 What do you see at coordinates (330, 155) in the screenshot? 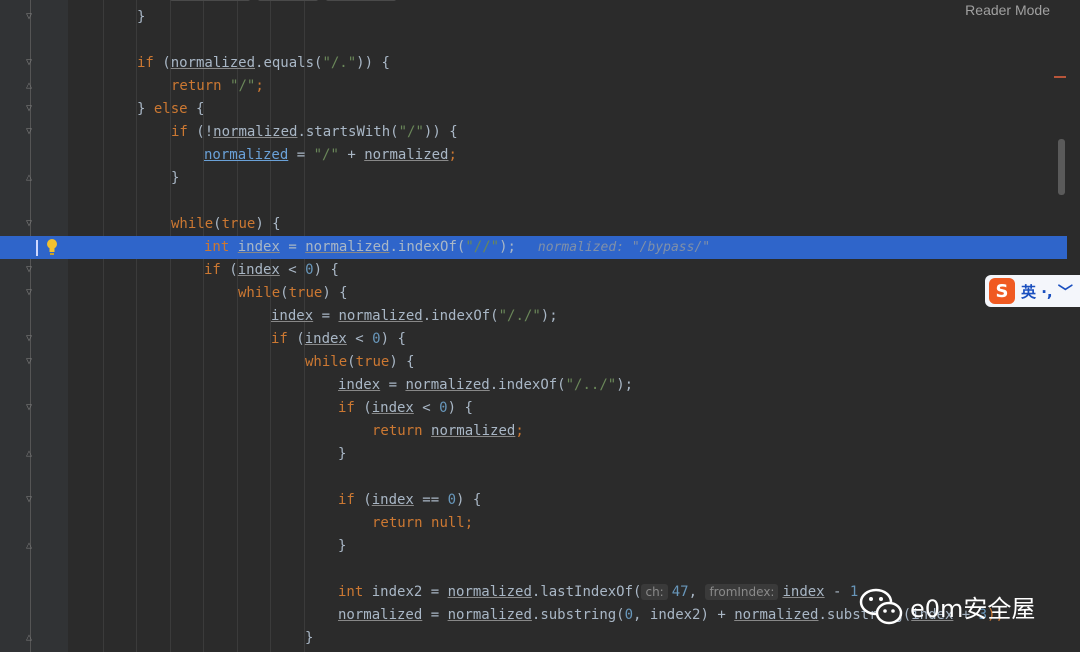
I see `code-line: normalized = "/" + normalized;` at bounding box center [330, 155].